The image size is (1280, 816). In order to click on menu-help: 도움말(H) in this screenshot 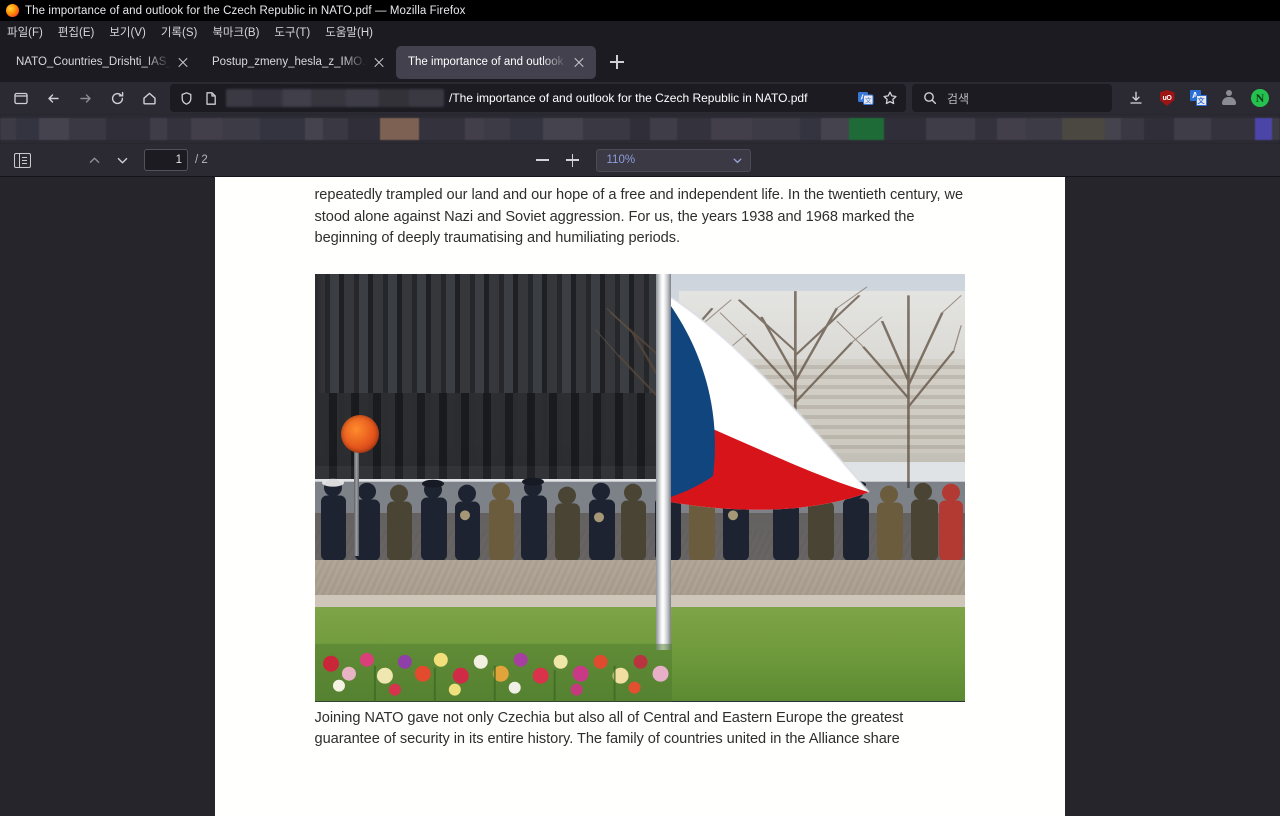, I will do `click(349, 32)`.